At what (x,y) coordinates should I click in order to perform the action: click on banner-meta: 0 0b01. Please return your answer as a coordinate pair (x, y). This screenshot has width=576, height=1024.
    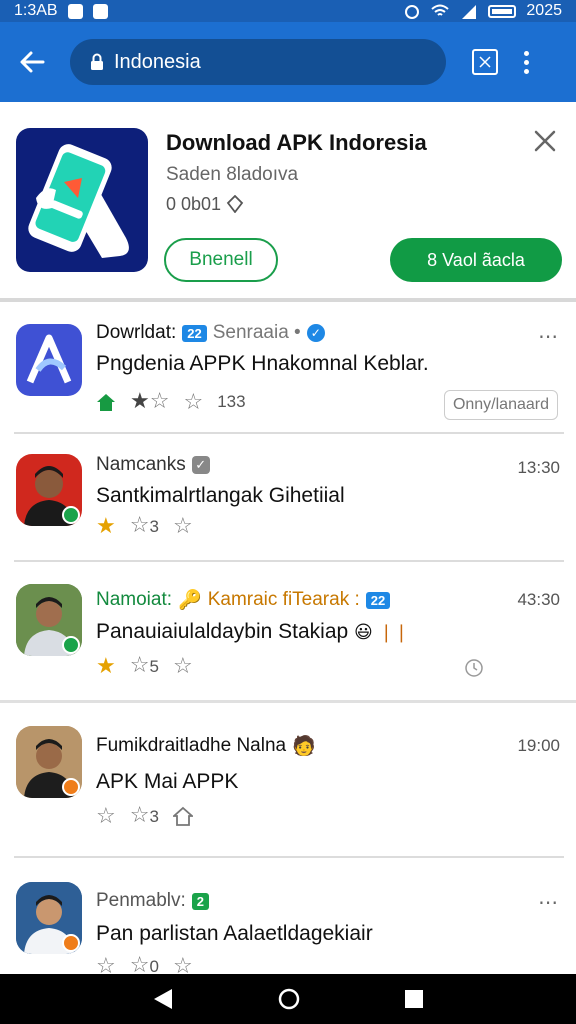
    Looking at the image, I should click on (205, 204).